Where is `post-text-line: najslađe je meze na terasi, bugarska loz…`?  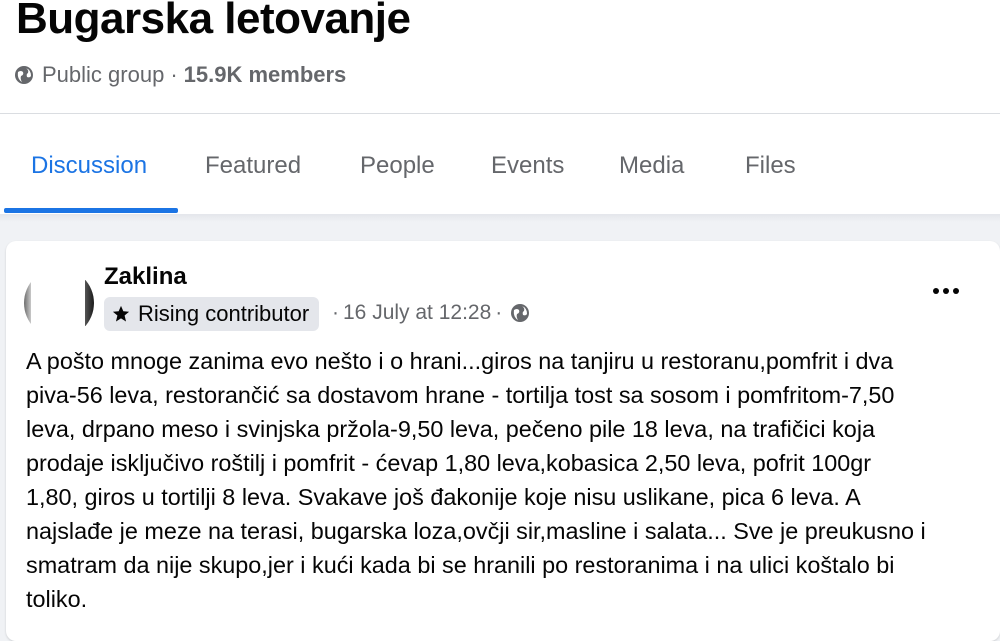
post-text-line: najslađe je meze na terasi, bugarska loz… is located at coordinates (476, 531).